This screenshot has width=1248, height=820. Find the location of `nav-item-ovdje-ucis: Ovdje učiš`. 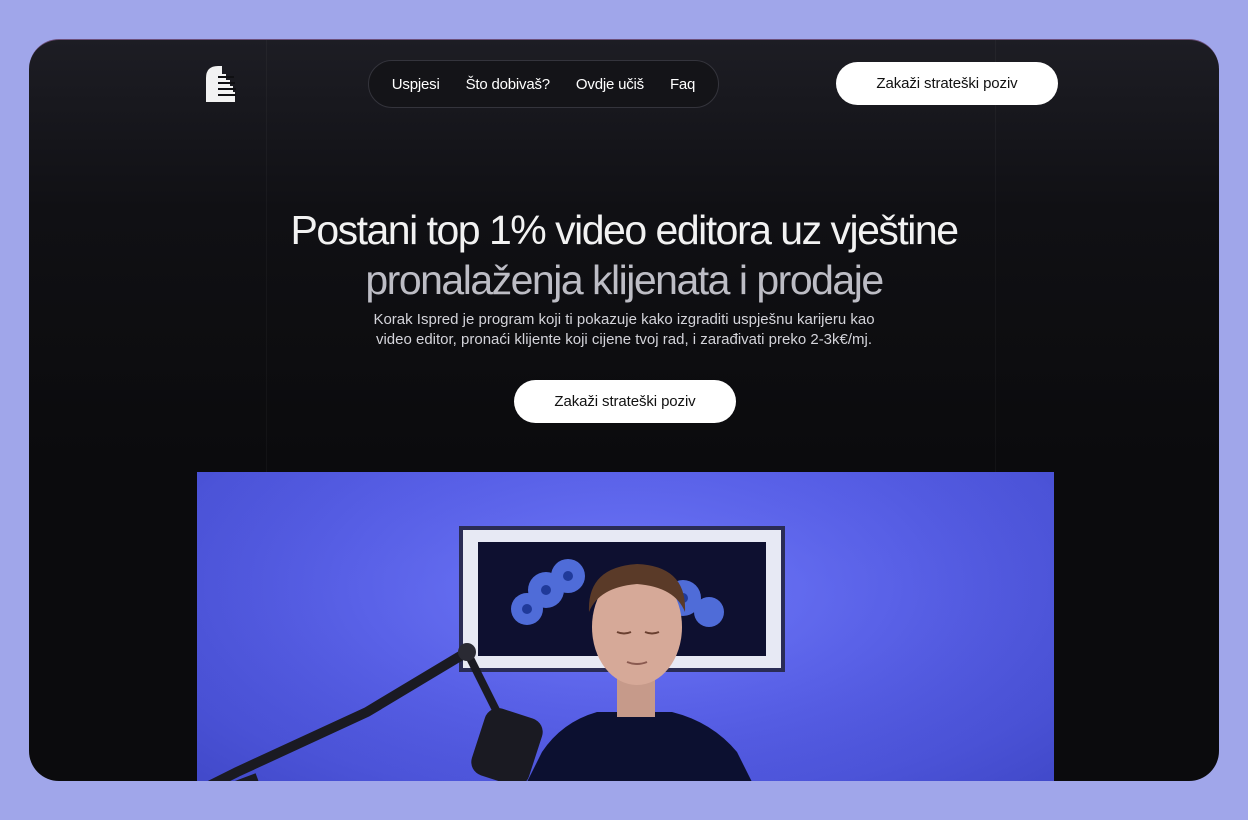

nav-item-ovdje-ucis: Ovdje učiš is located at coordinates (610, 84).